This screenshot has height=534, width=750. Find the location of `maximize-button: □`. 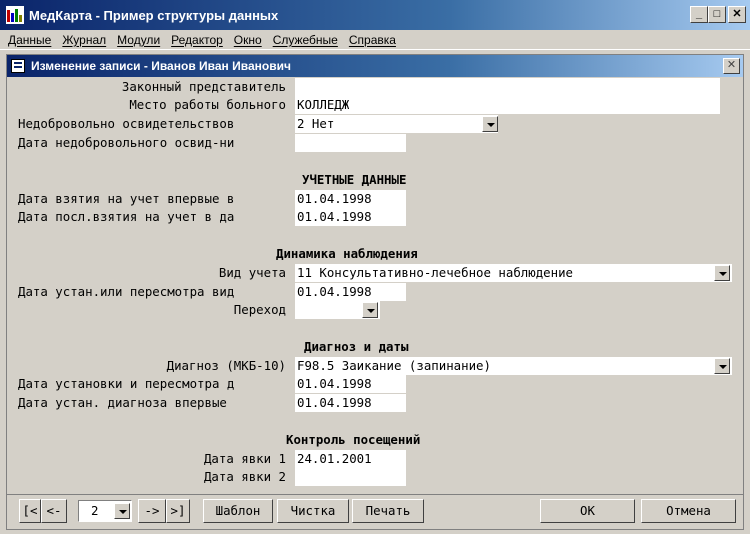

maximize-button: □ is located at coordinates (717, 14).